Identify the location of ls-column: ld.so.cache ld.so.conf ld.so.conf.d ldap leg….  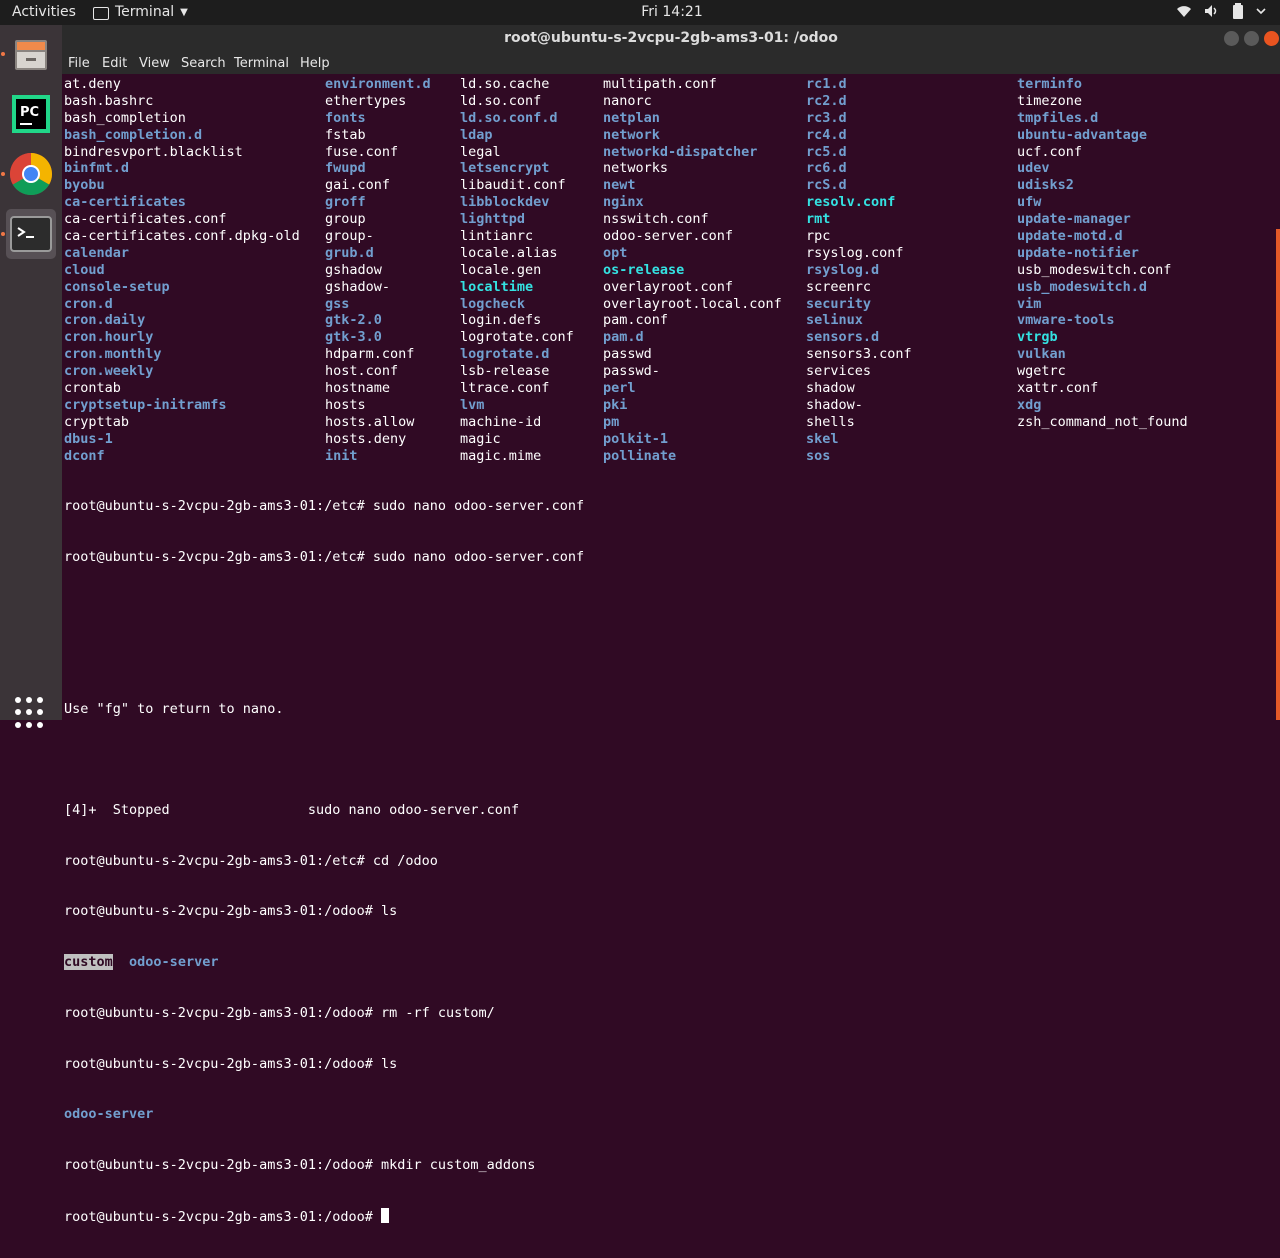
(517, 270).